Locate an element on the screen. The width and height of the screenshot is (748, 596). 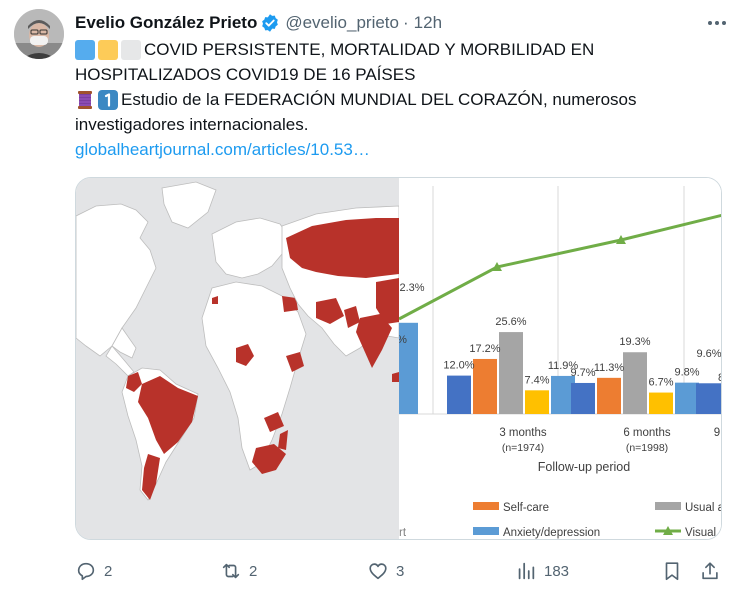
chart-data-label-partial: 2.3% is located at coordinates (411, 288).